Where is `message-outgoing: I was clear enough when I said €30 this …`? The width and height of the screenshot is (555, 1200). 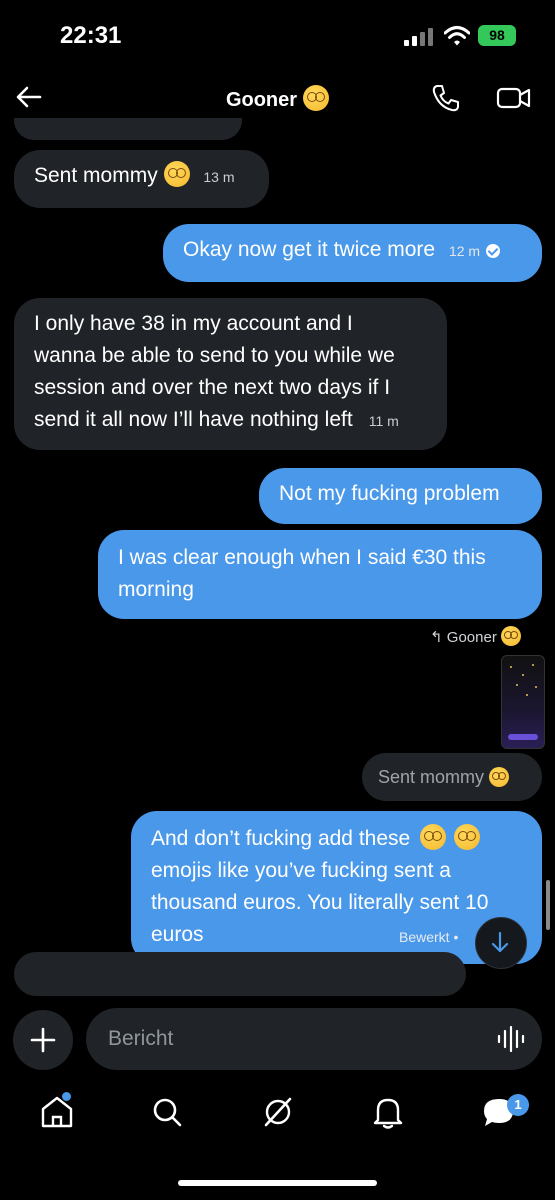
message-outgoing: I was clear enough when I said €30 this … is located at coordinates (320, 574).